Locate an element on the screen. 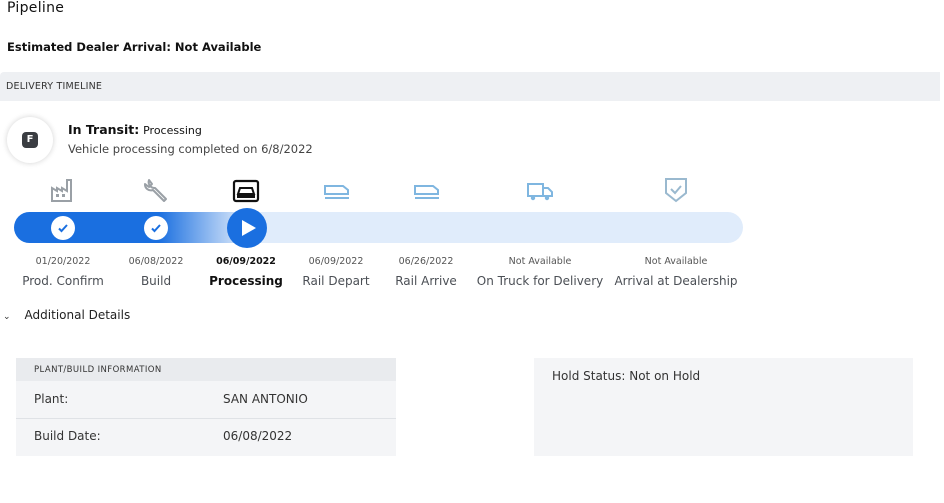  status-badge: F is located at coordinates (30, 140).